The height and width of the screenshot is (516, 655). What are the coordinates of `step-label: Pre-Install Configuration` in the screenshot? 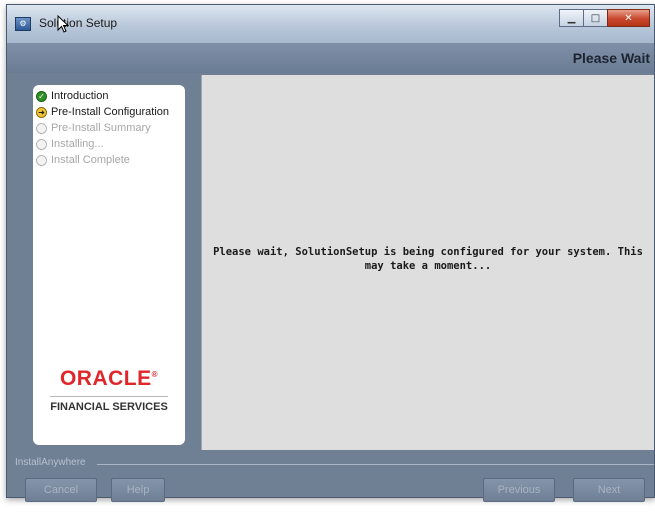 It's located at (110, 112).